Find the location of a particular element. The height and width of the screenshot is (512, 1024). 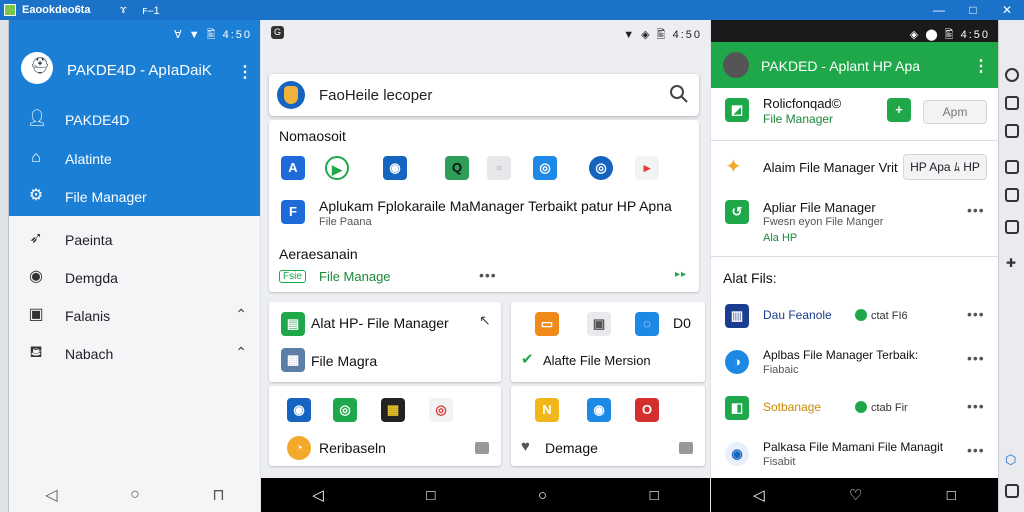

close-button: ✕ is located at coordinates (1007, 10).